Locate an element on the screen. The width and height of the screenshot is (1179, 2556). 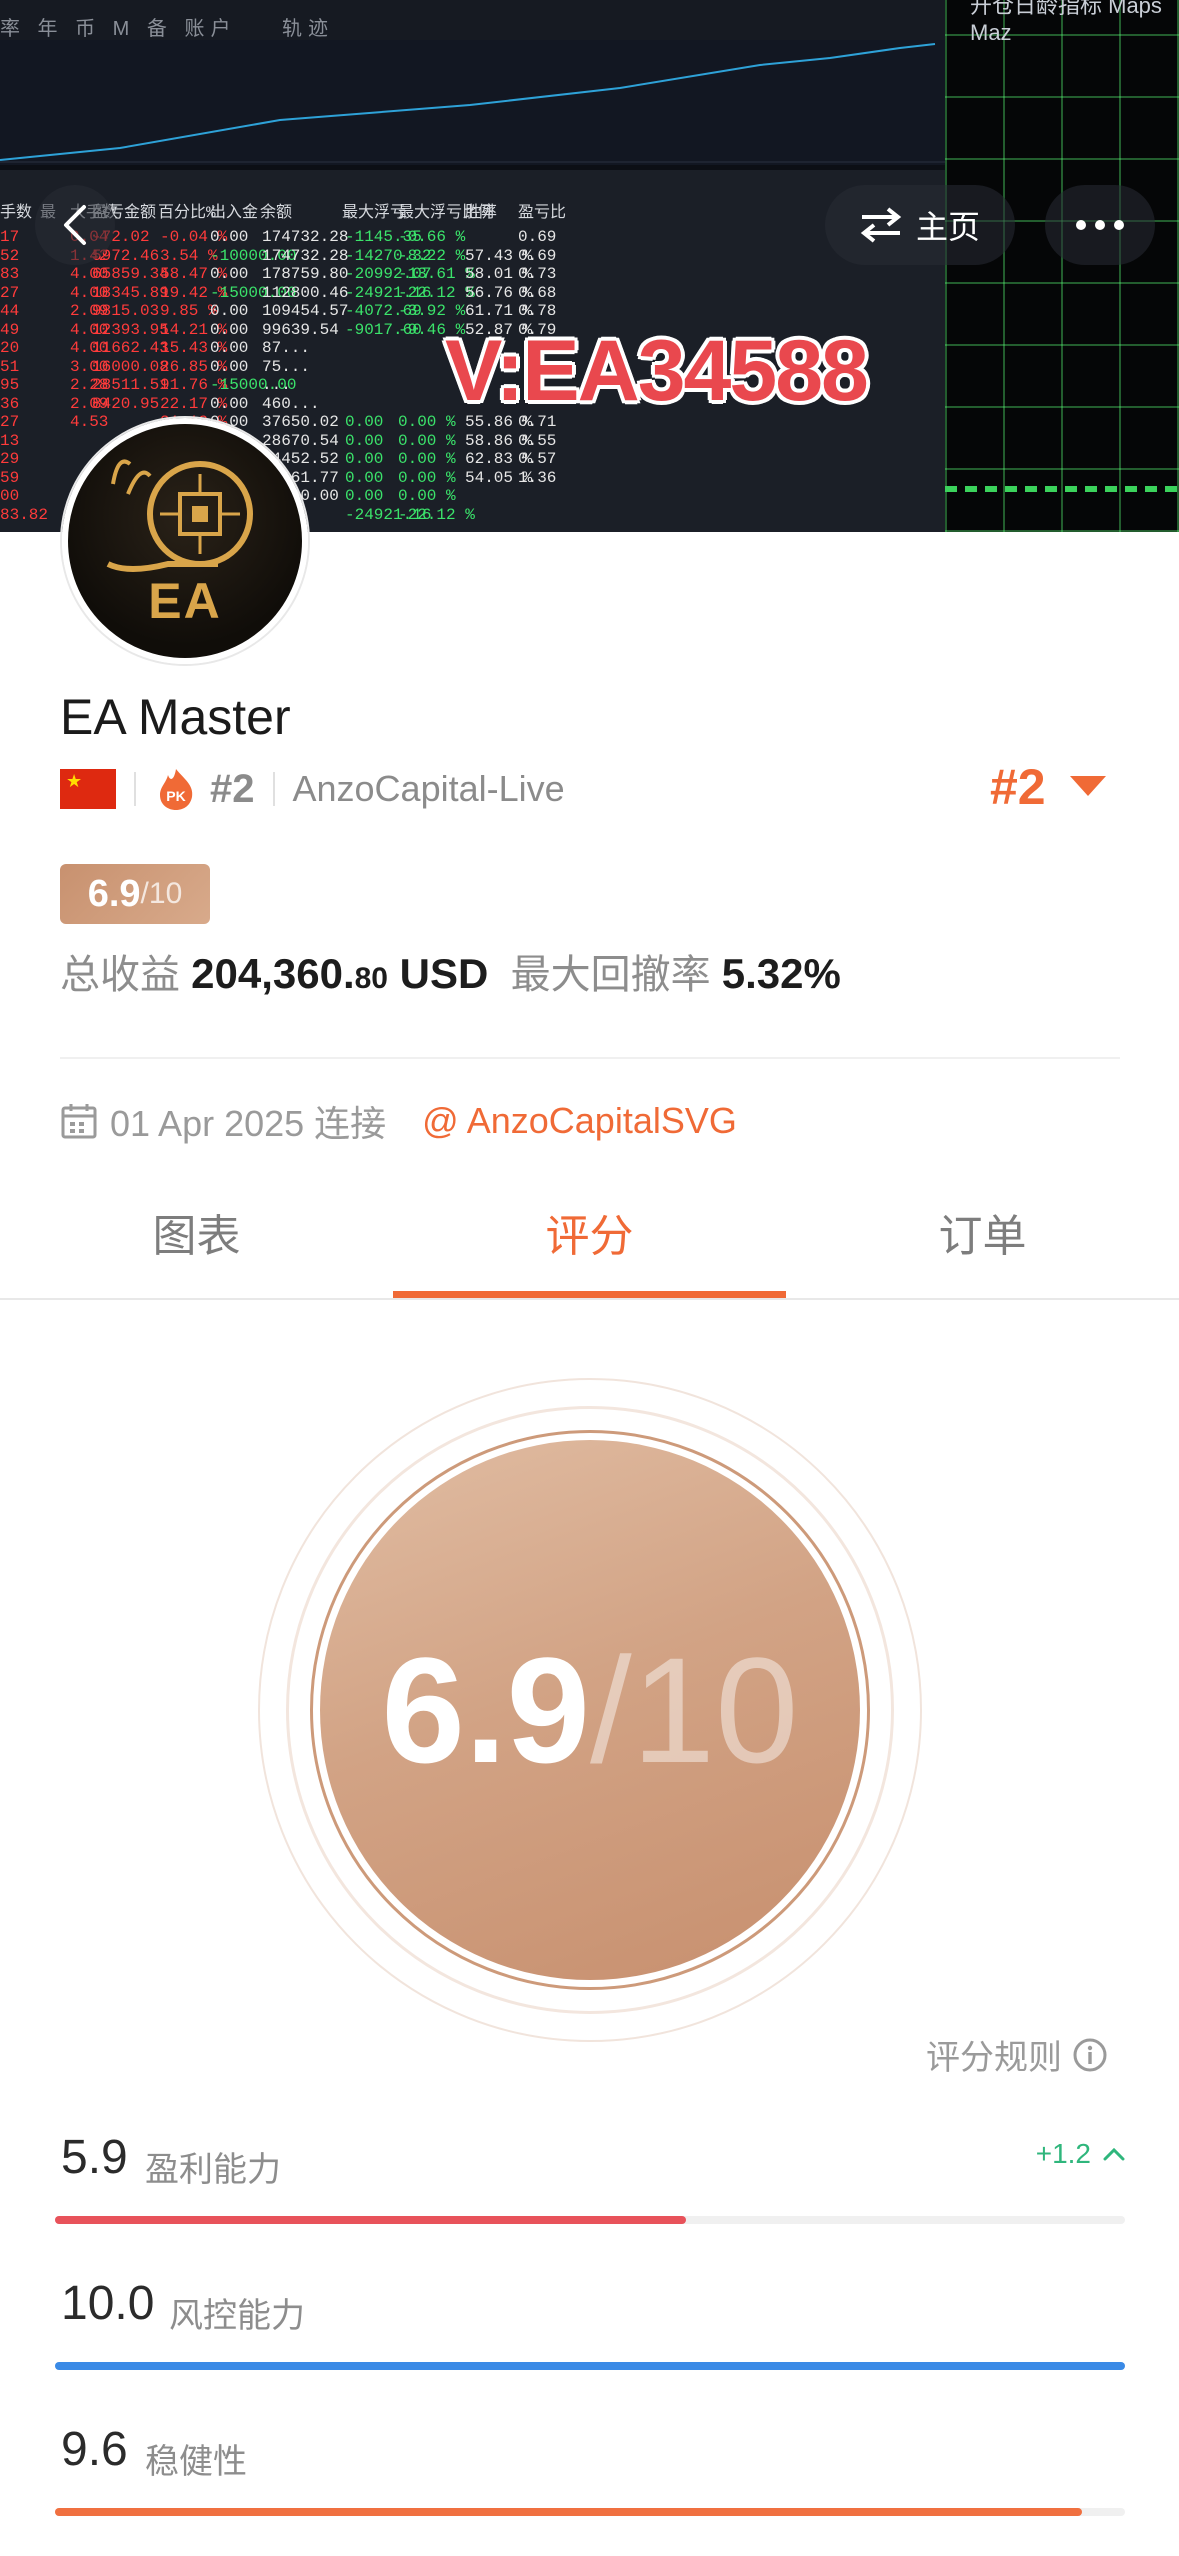
max-drawdown-value: 5.32% is located at coordinates (781, 973).